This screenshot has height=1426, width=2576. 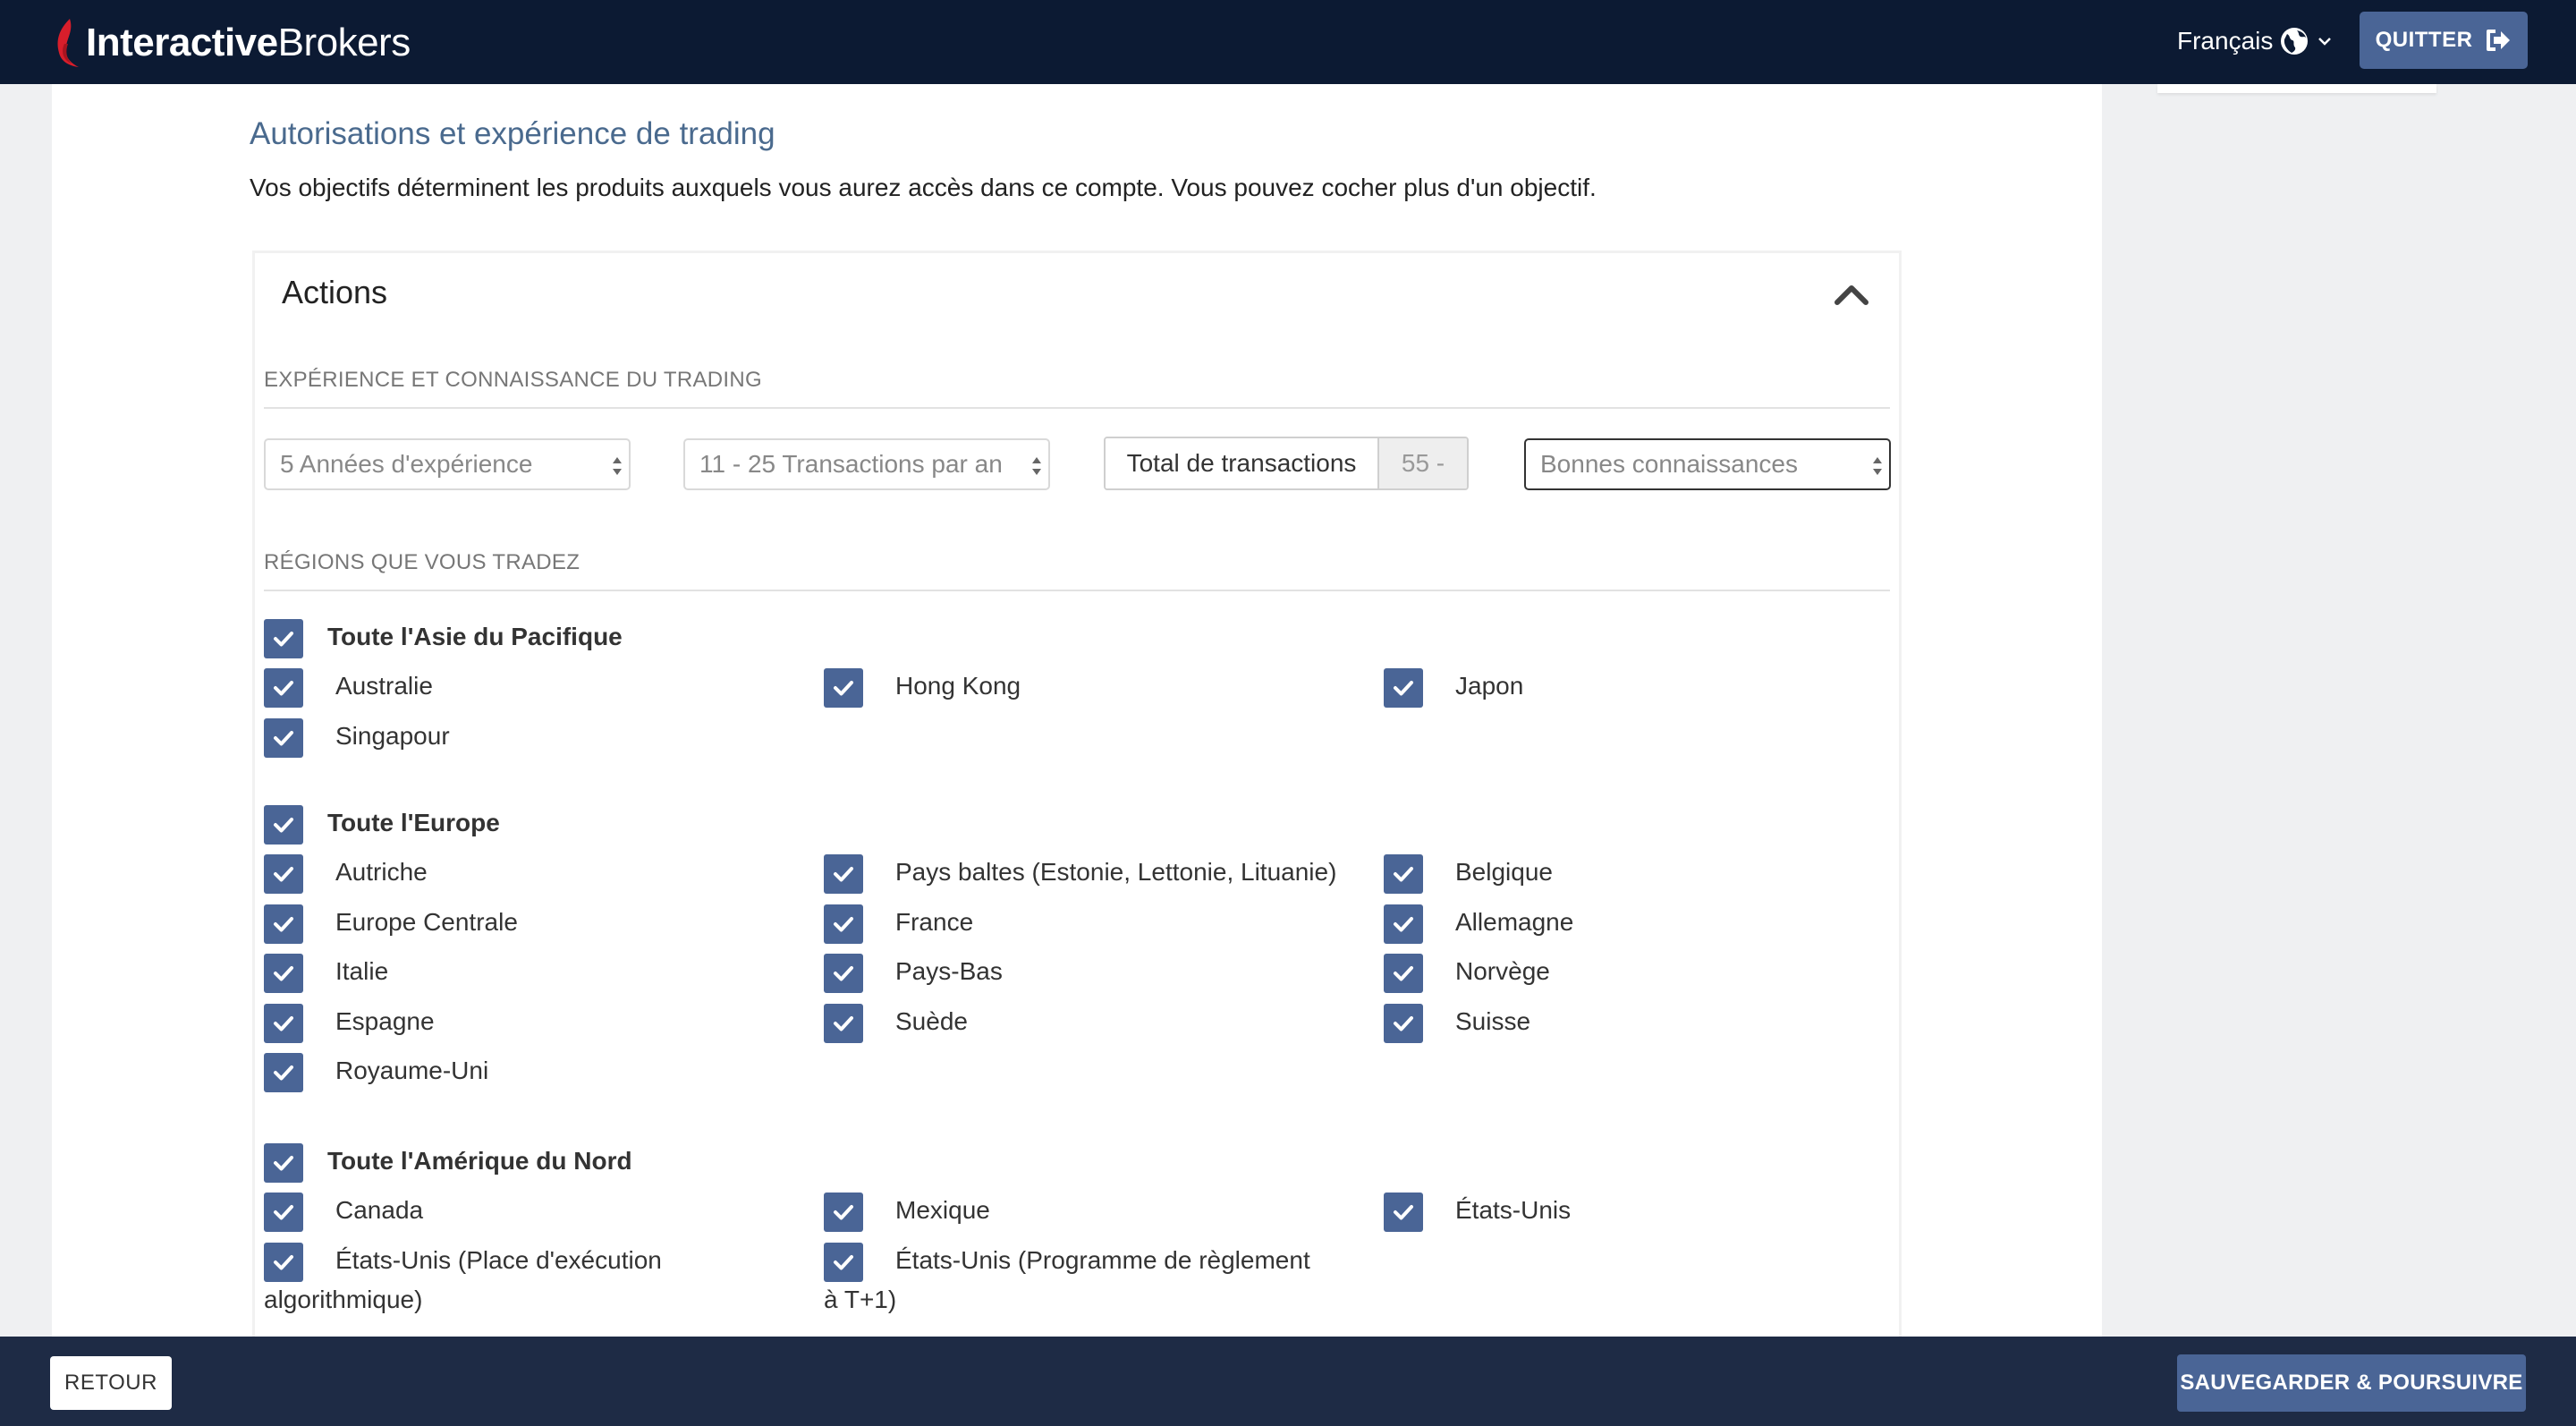 What do you see at coordinates (385, 1021) in the screenshot?
I see `region-label: Espagne` at bounding box center [385, 1021].